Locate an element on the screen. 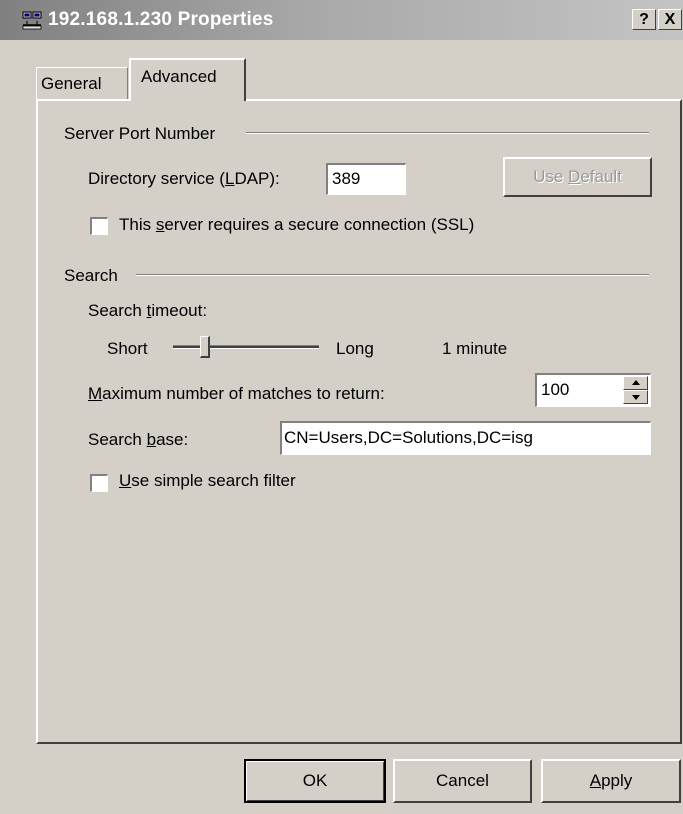 The width and height of the screenshot is (683, 814). server-port-group-label: Server Port Number is located at coordinates (140, 133).